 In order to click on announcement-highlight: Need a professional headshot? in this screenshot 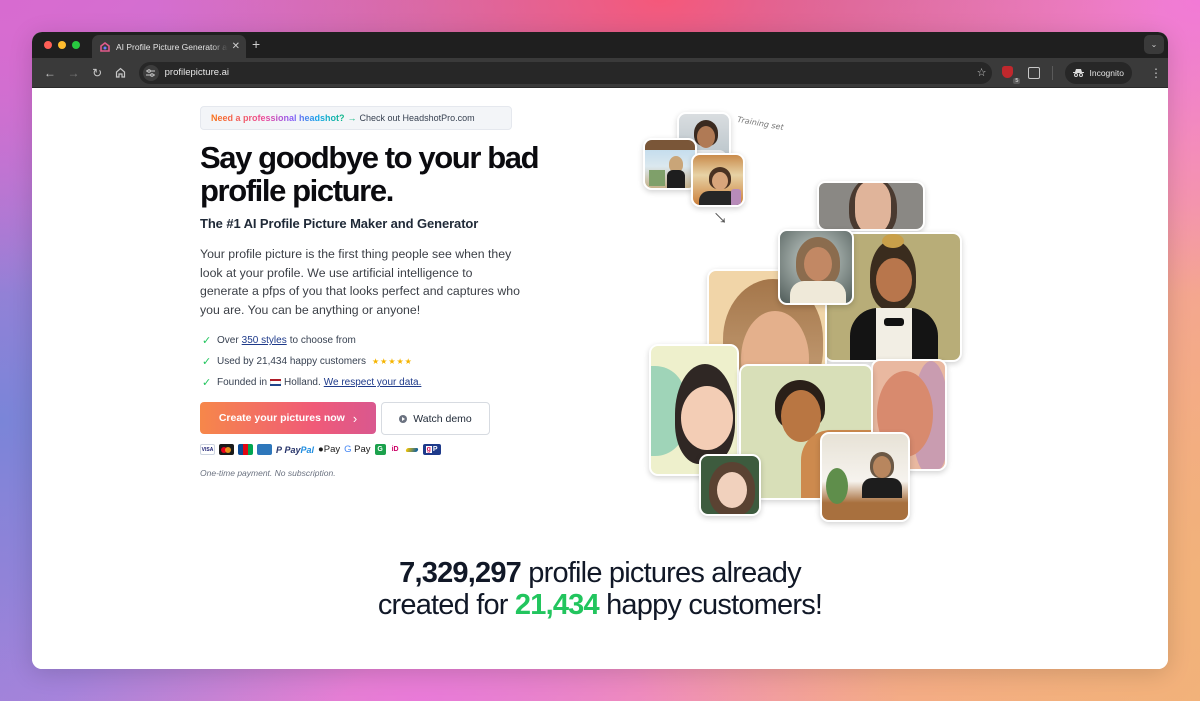, I will do `click(278, 118)`.